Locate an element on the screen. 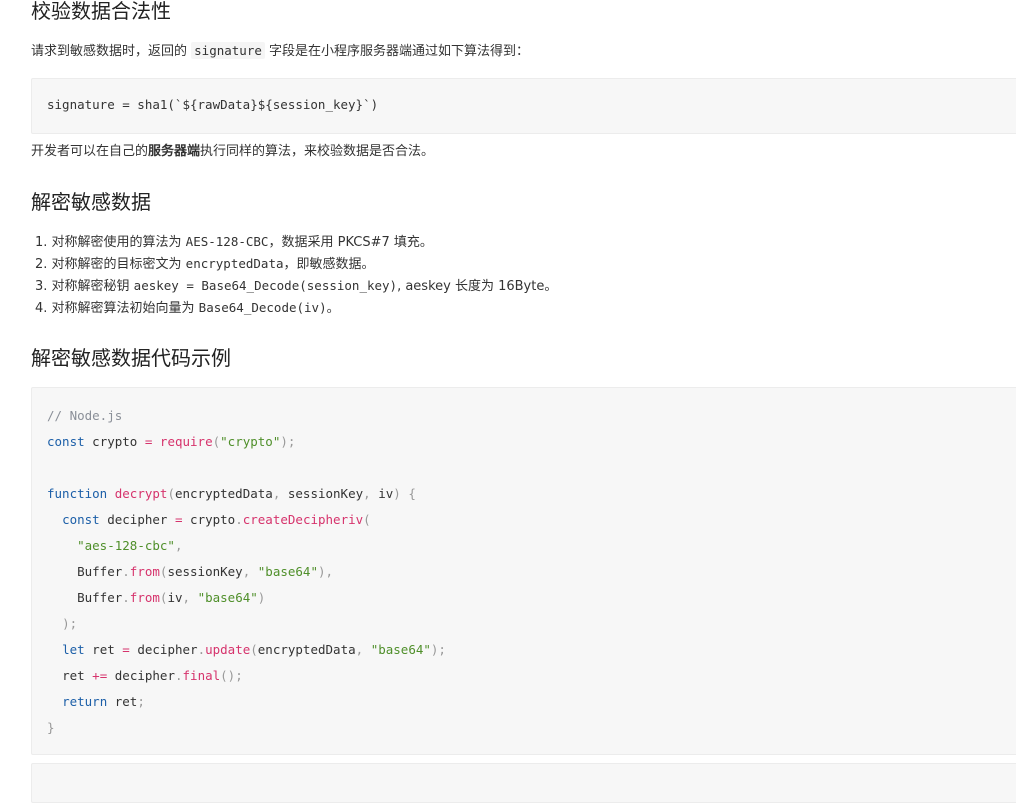 This screenshot has width=1016, height=803. step-text: 。 is located at coordinates (333, 308).